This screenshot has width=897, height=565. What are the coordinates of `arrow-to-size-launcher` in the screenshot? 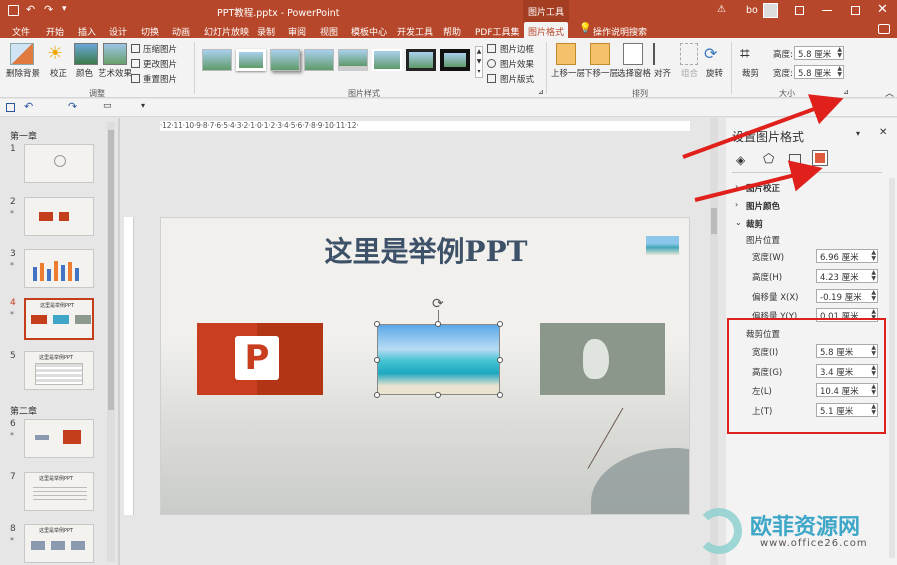 It's located at (763, 126).